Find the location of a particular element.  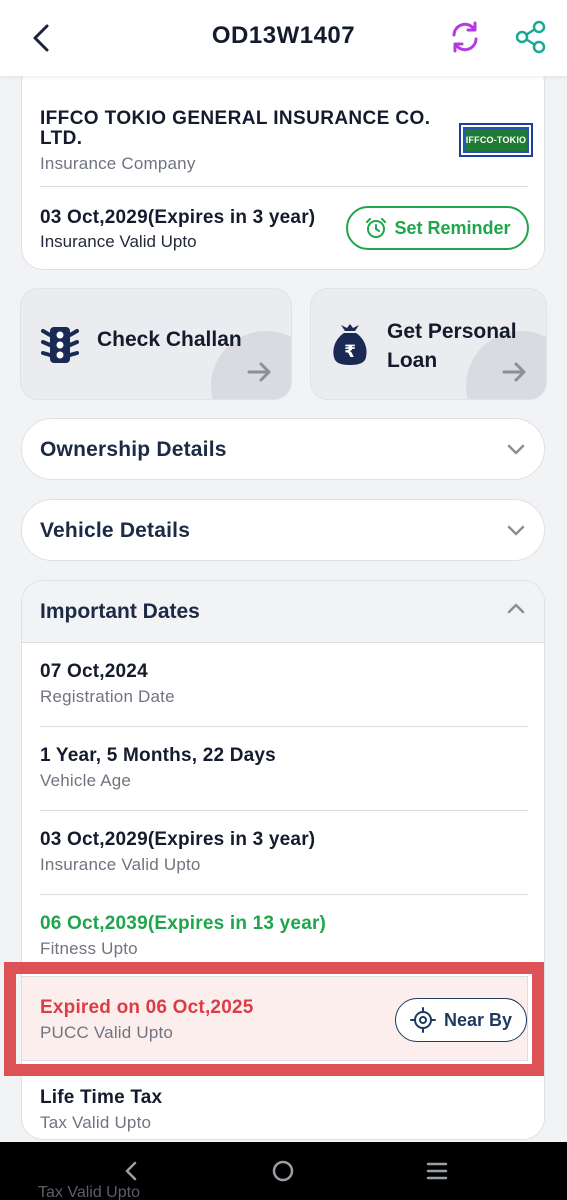

vehicle-details-accordion: Vehicle Details is located at coordinates (283, 530).